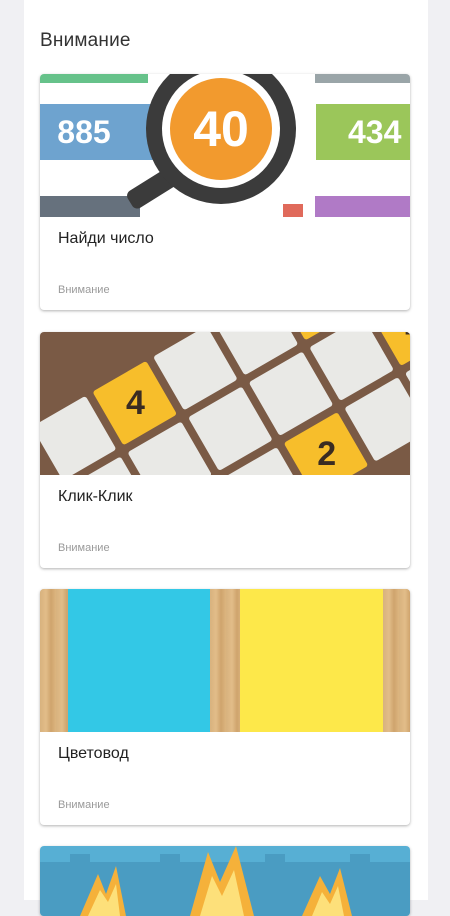 The image size is (450, 916). What do you see at coordinates (93, 753) in the screenshot?
I see `card-title: Цветовод` at bounding box center [93, 753].